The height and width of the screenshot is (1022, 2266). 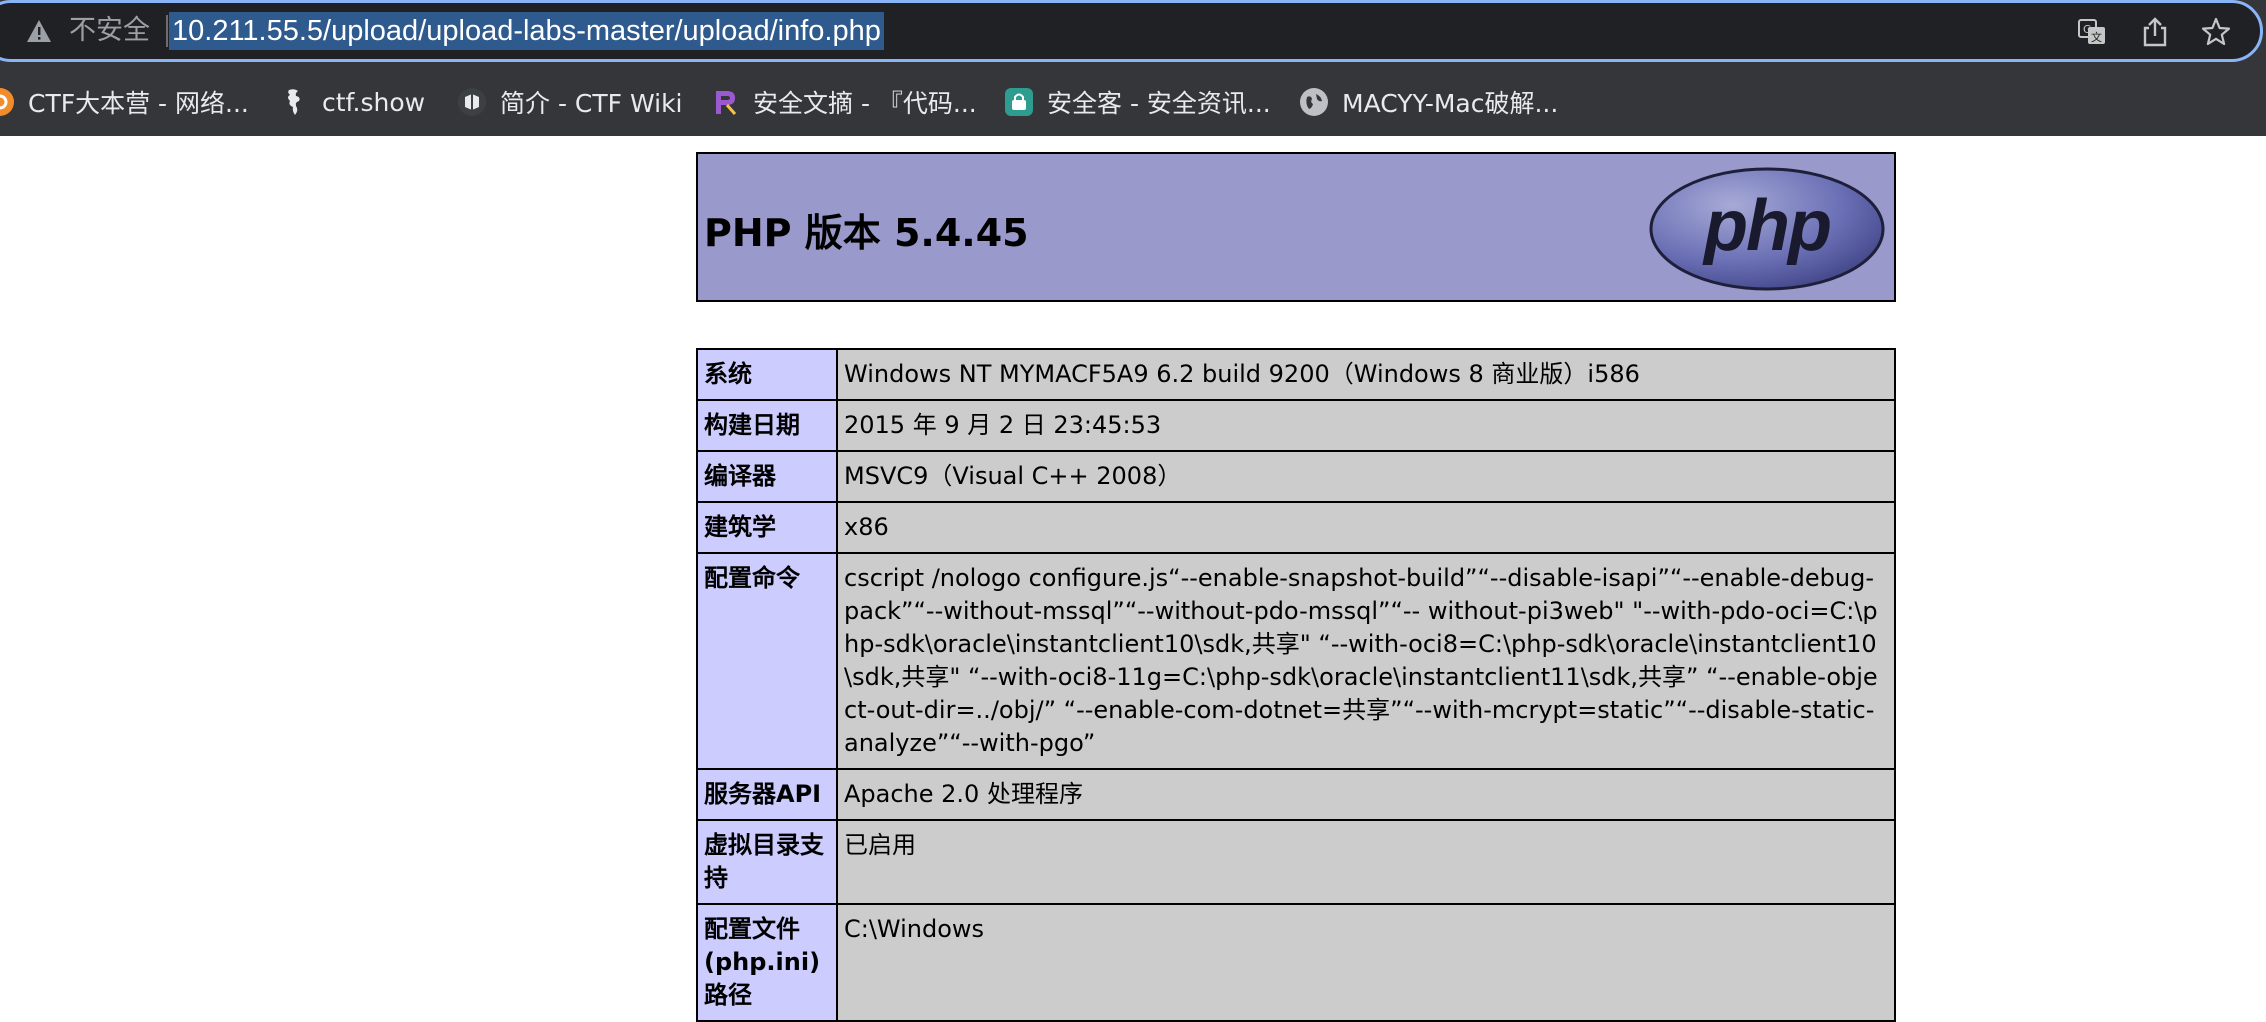 I want to click on table-row: 编译器 MSVC9（Visual C++ 2008）, so click(x=1296, y=476).